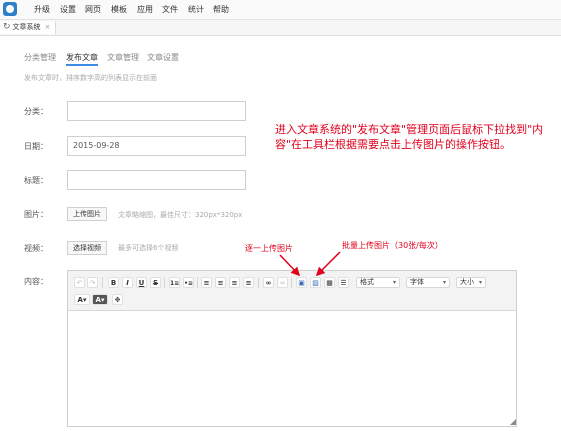 Image resolution: width=561 pixels, height=431 pixels. I want to click on video-label: 视频：, so click(36, 248).